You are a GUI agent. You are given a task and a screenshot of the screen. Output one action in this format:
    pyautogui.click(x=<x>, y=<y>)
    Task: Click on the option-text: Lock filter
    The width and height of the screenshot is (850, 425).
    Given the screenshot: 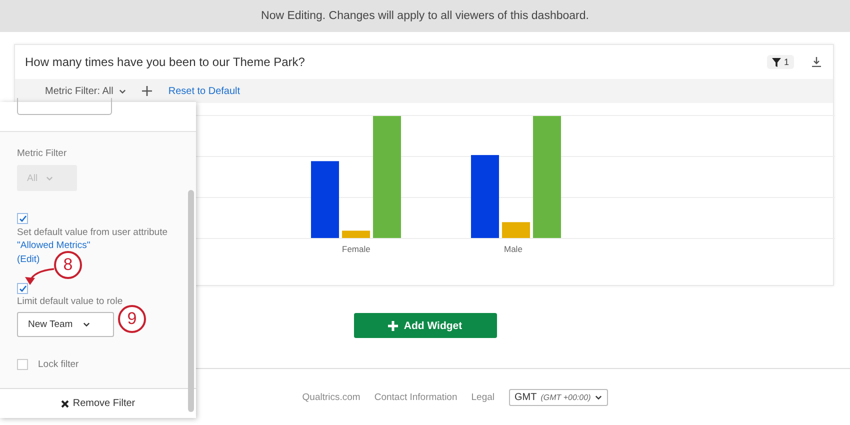 What is the action you would take?
    pyautogui.click(x=58, y=364)
    